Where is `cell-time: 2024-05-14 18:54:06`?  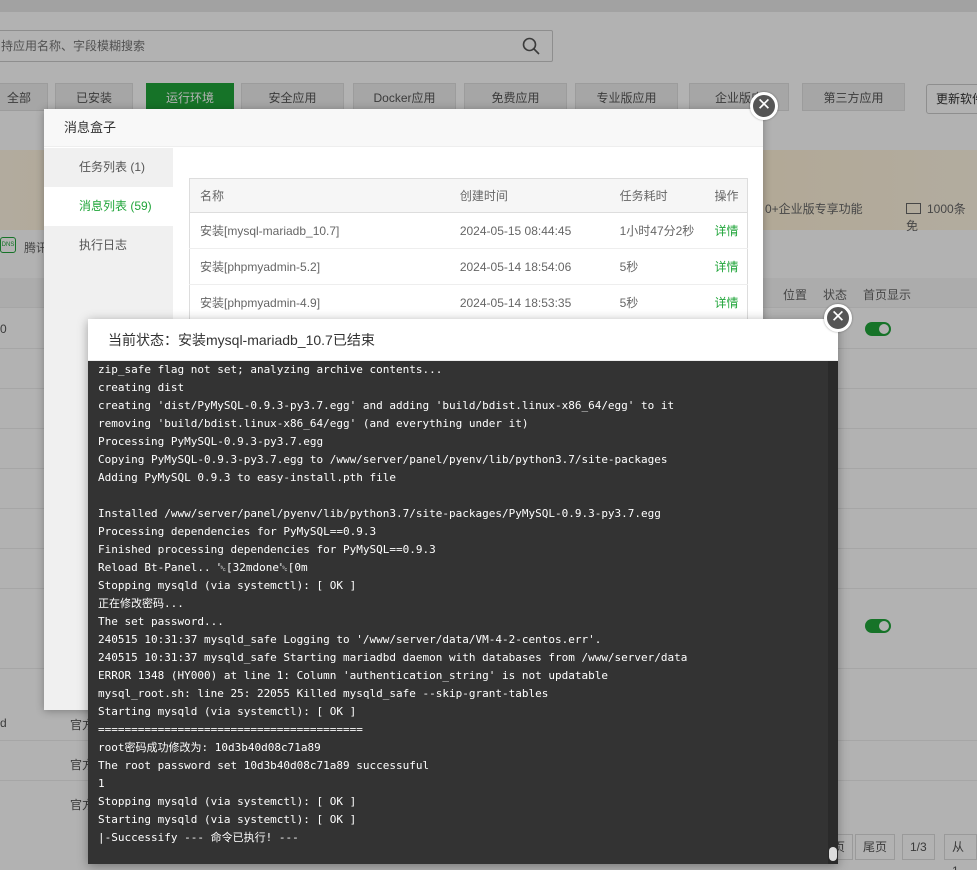
cell-time: 2024-05-14 18:54:06 is located at coordinates (529, 266).